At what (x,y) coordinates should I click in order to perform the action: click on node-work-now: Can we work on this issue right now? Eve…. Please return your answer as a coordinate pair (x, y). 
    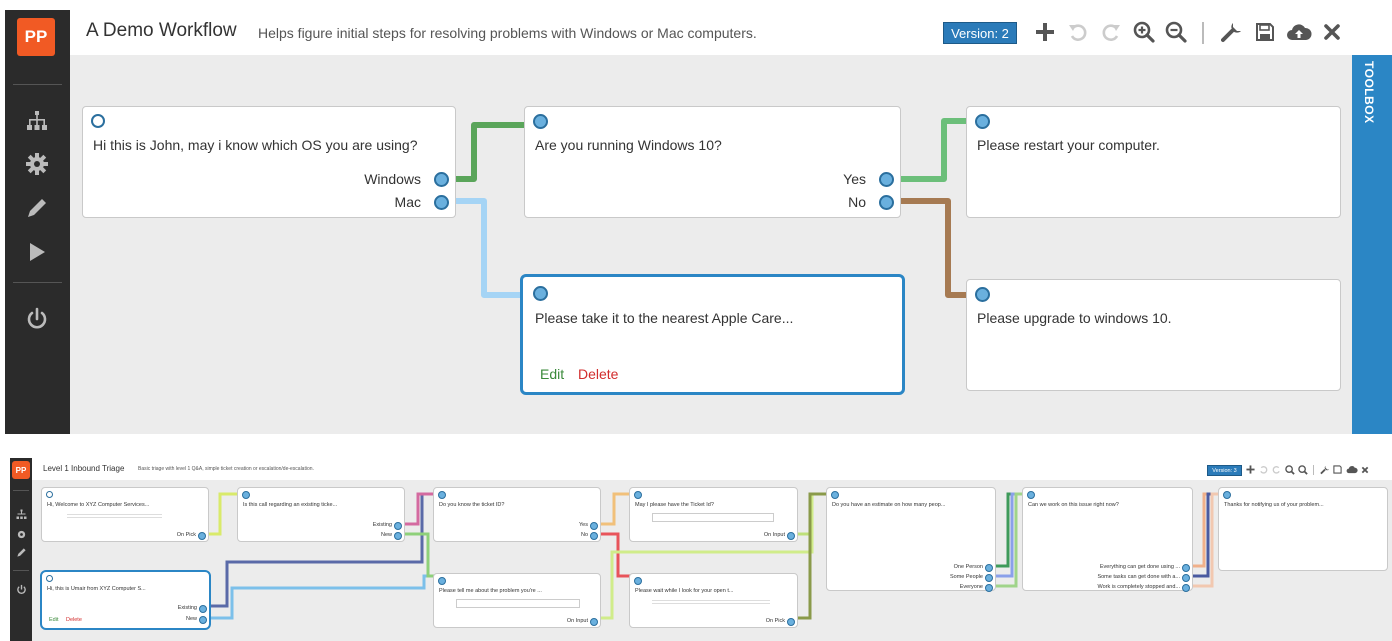
    Looking at the image, I should click on (1107, 539).